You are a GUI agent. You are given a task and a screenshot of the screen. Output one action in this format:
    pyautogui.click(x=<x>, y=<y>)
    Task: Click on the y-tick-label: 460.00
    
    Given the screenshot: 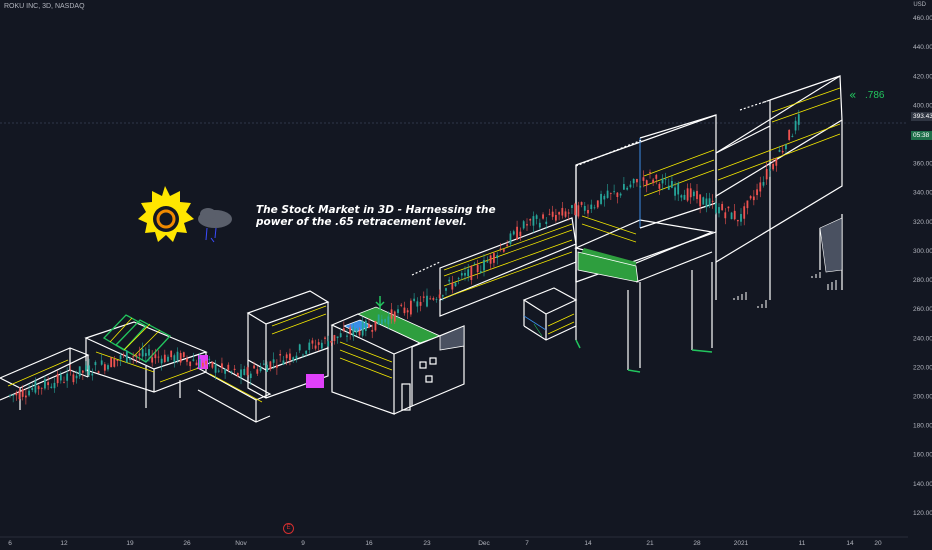 What is the action you would take?
    pyautogui.click(x=922, y=18)
    